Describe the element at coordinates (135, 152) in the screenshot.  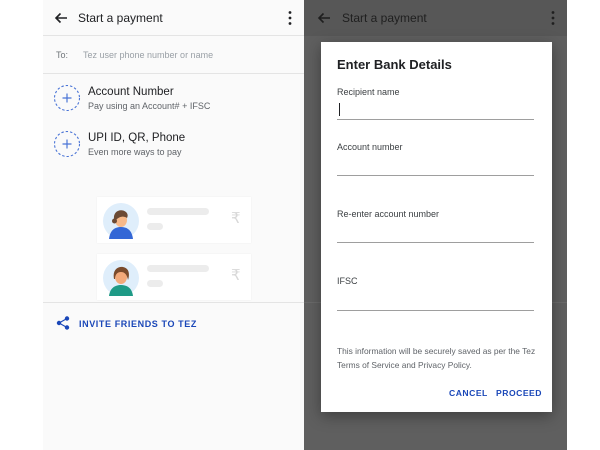
I see `option-subtitle: Even more ways to pay` at that location.